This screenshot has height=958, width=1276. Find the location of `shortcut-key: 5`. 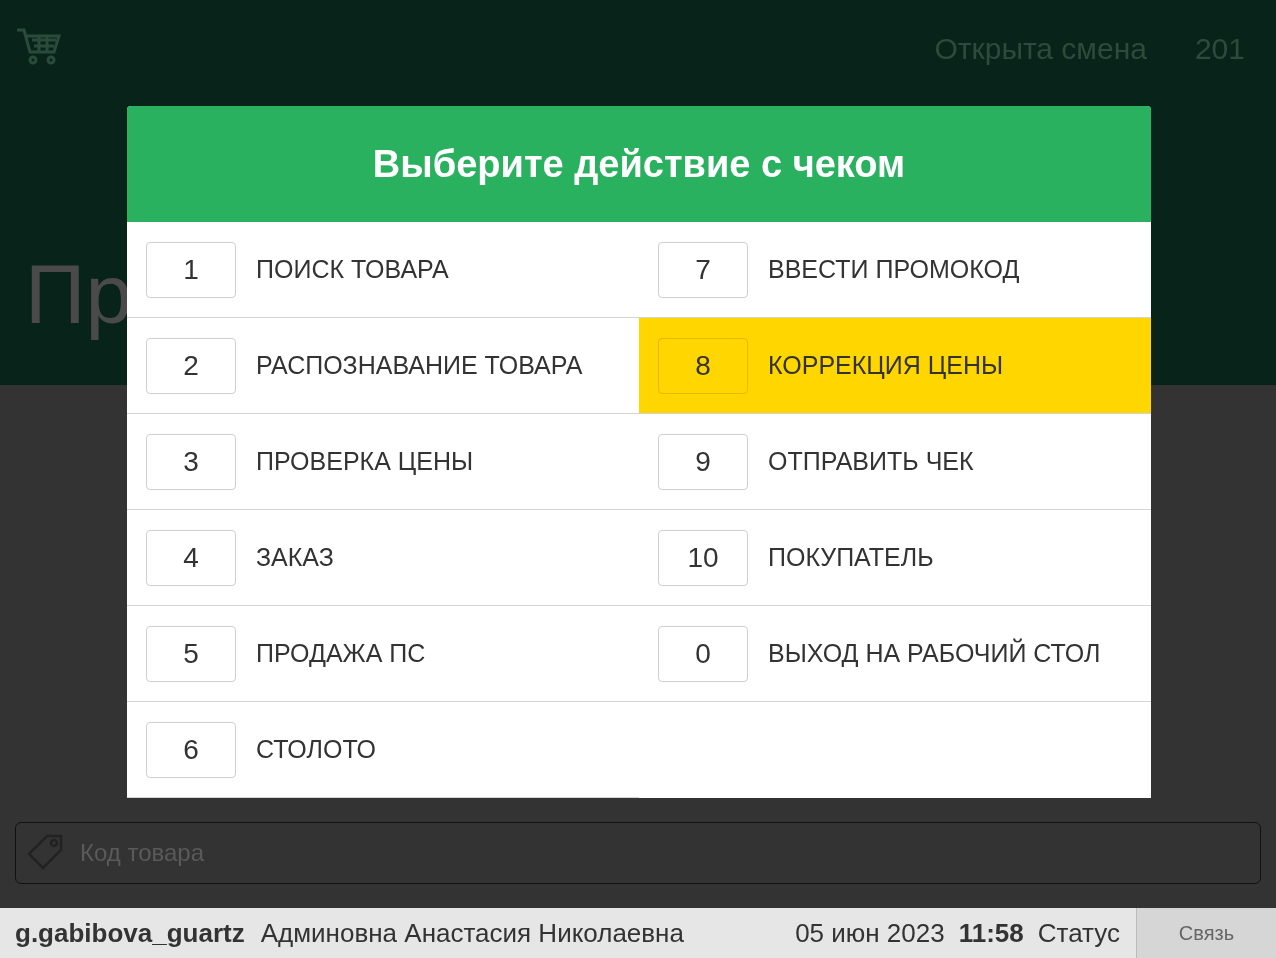

shortcut-key: 5 is located at coordinates (191, 653).